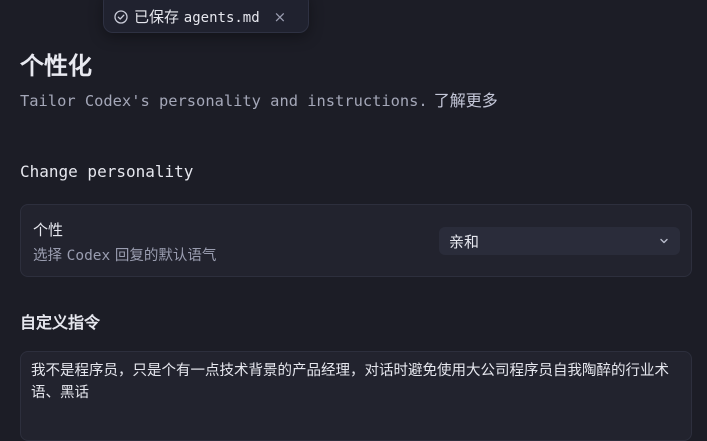 The width and height of the screenshot is (707, 441). I want to click on personality-hint: 选择 Codex 回复的默认语气, so click(124, 254).